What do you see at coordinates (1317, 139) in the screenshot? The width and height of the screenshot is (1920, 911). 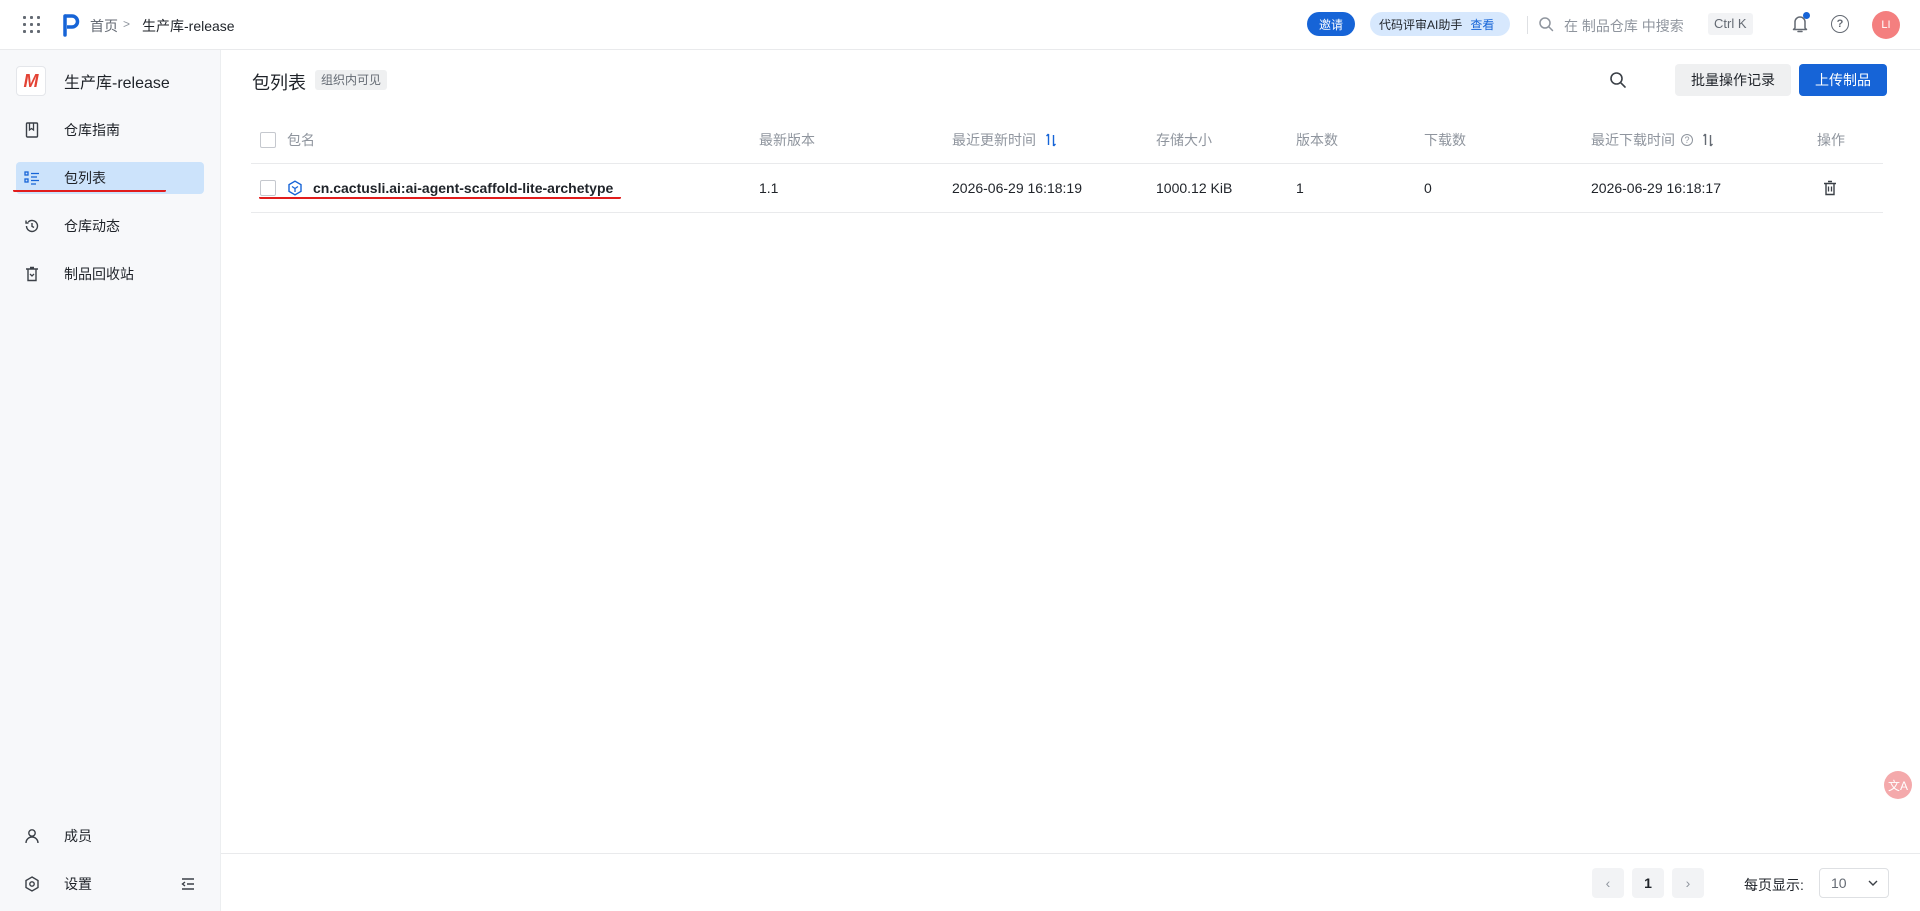 I see `col-header-versions: 版本数` at bounding box center [1317, 139].